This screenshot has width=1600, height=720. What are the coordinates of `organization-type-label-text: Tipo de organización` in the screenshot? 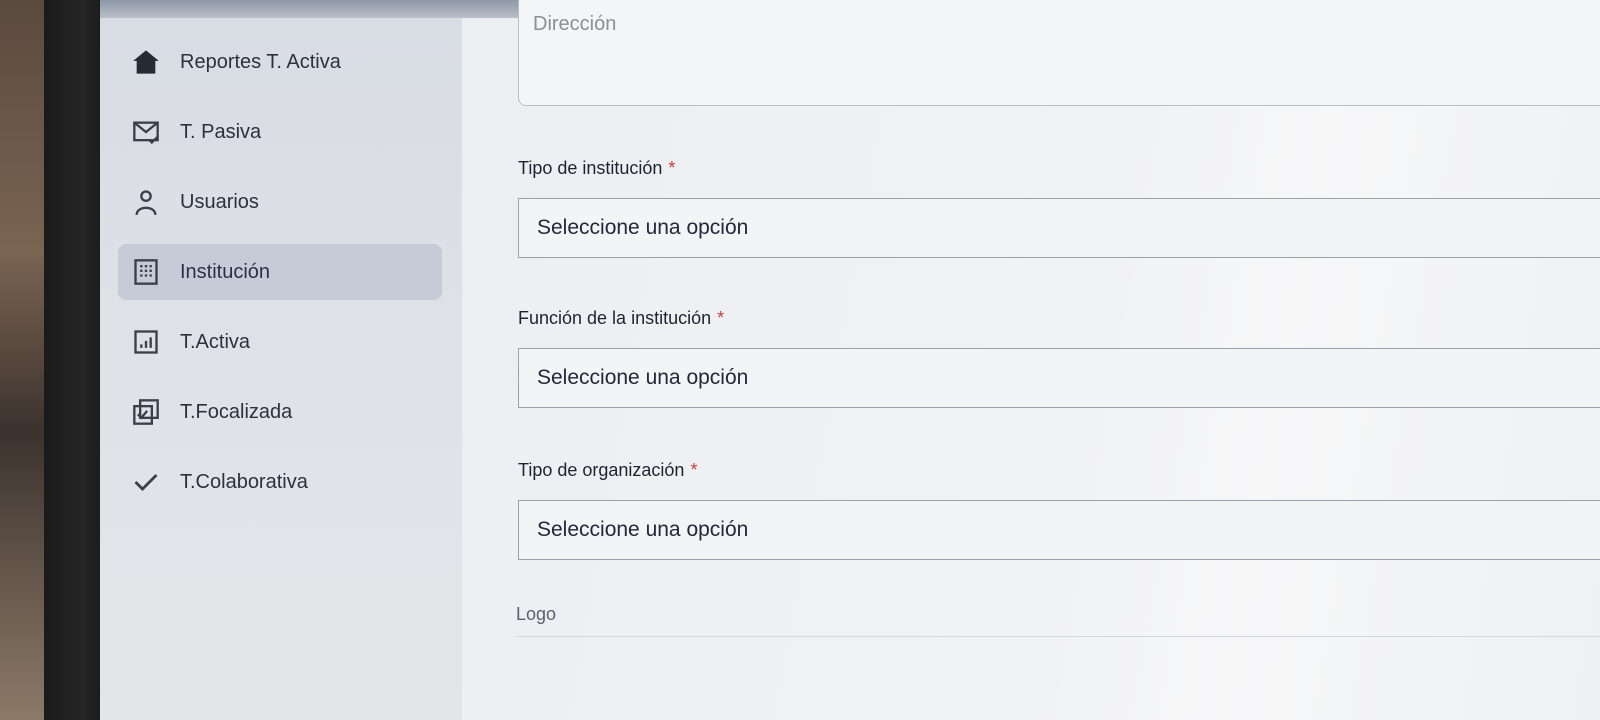 It's located at (601, 470).